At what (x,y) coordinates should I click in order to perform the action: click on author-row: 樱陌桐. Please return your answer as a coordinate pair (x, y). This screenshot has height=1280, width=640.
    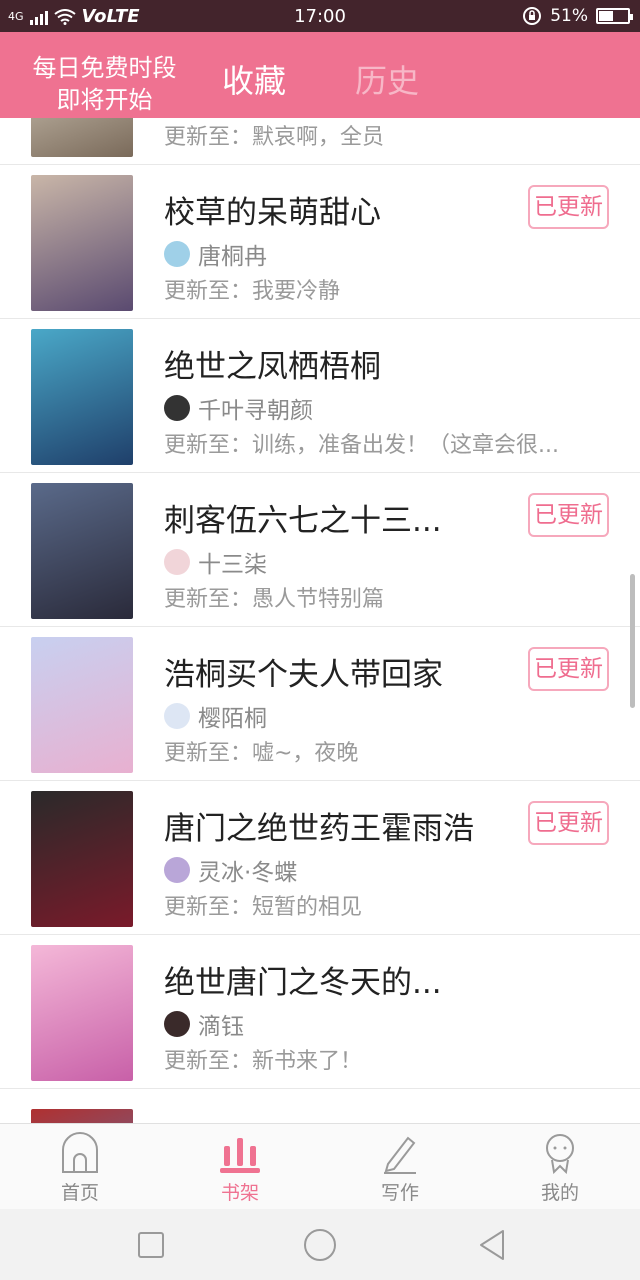
    Looking at the image, I should click on (215, 716).